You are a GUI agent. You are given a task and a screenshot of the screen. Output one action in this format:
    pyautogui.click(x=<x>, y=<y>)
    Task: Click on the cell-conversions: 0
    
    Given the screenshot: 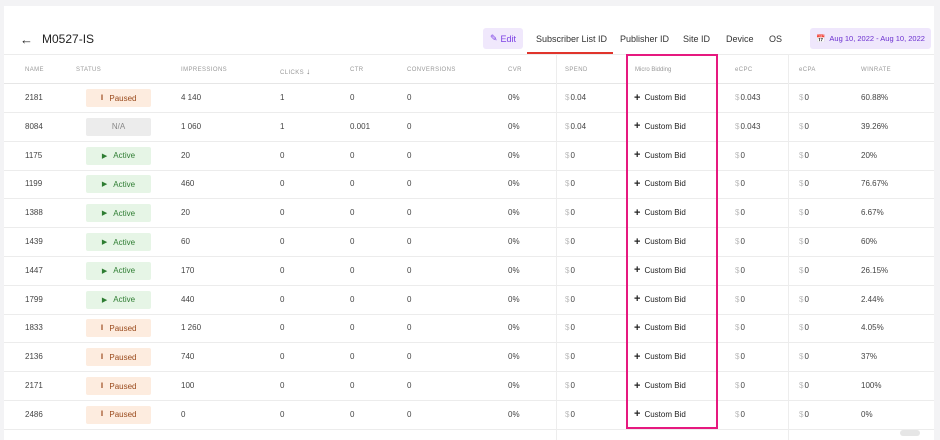 What is the action you would take?
    pyautogui.click(x=409, y=183)
    